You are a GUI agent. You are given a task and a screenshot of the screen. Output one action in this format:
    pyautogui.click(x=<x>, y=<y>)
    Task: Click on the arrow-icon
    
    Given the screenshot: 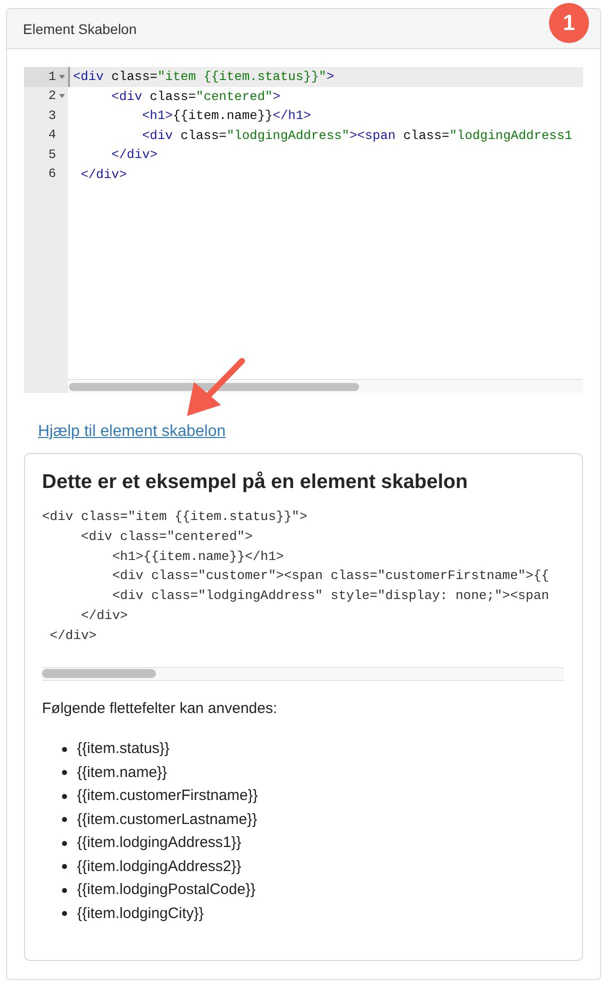 What is the action you would take?
    pyautogui.click(x=215, y=387)
    